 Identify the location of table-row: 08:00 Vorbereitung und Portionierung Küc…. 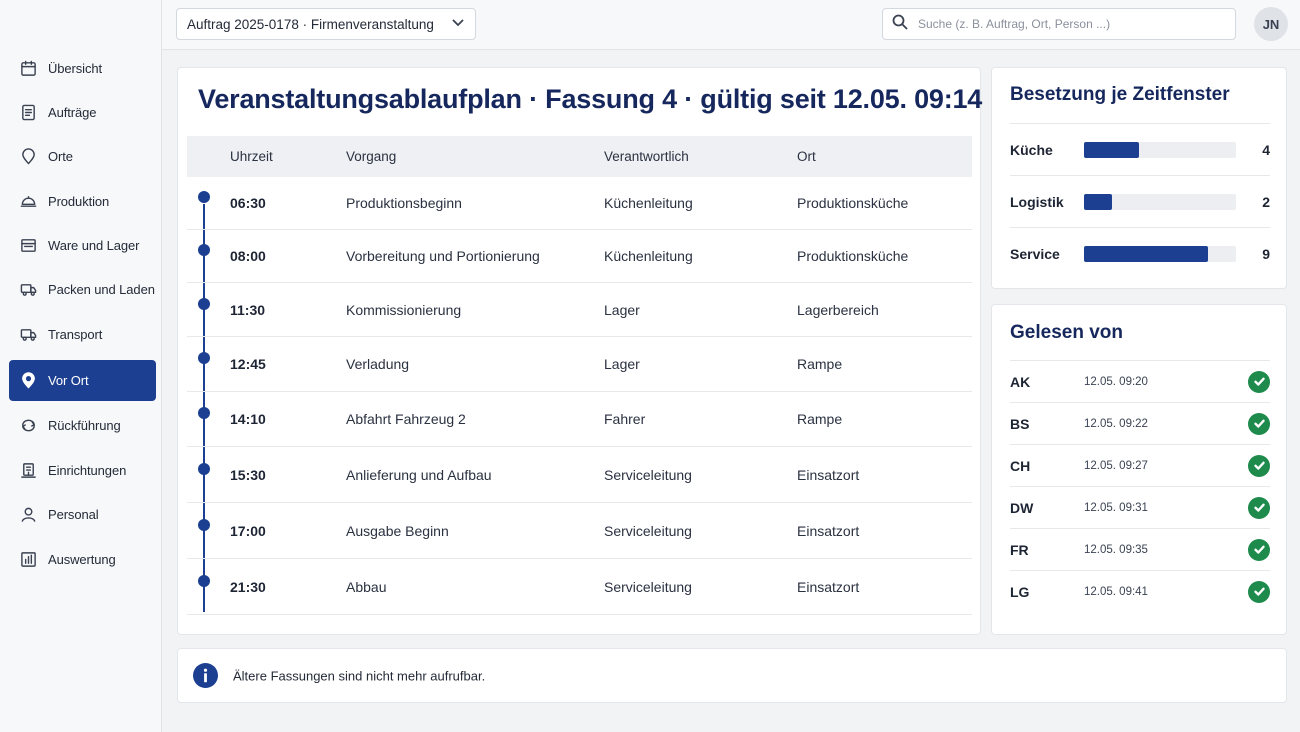
(579, 256).